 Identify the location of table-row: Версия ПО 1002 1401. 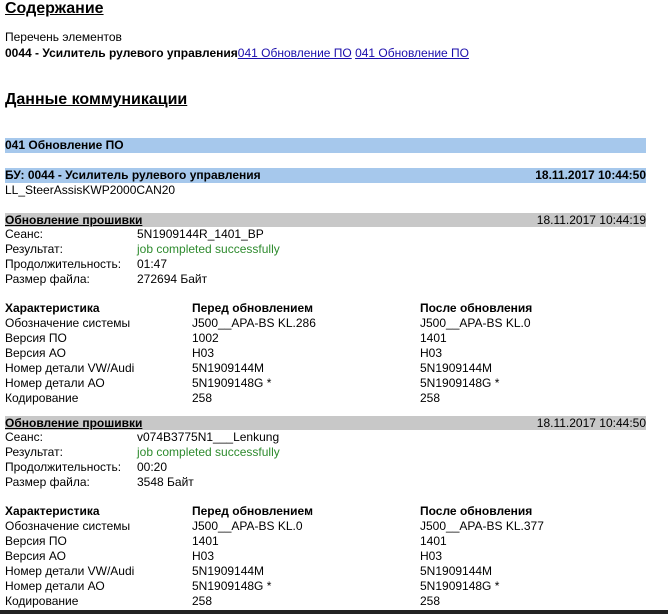
(325, 338).